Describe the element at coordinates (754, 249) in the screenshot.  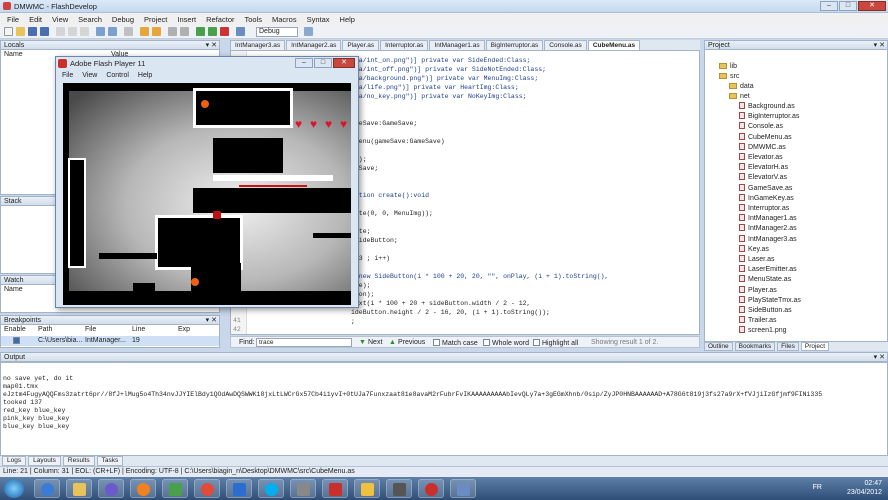
I see `project-file: Key.as` at that location.